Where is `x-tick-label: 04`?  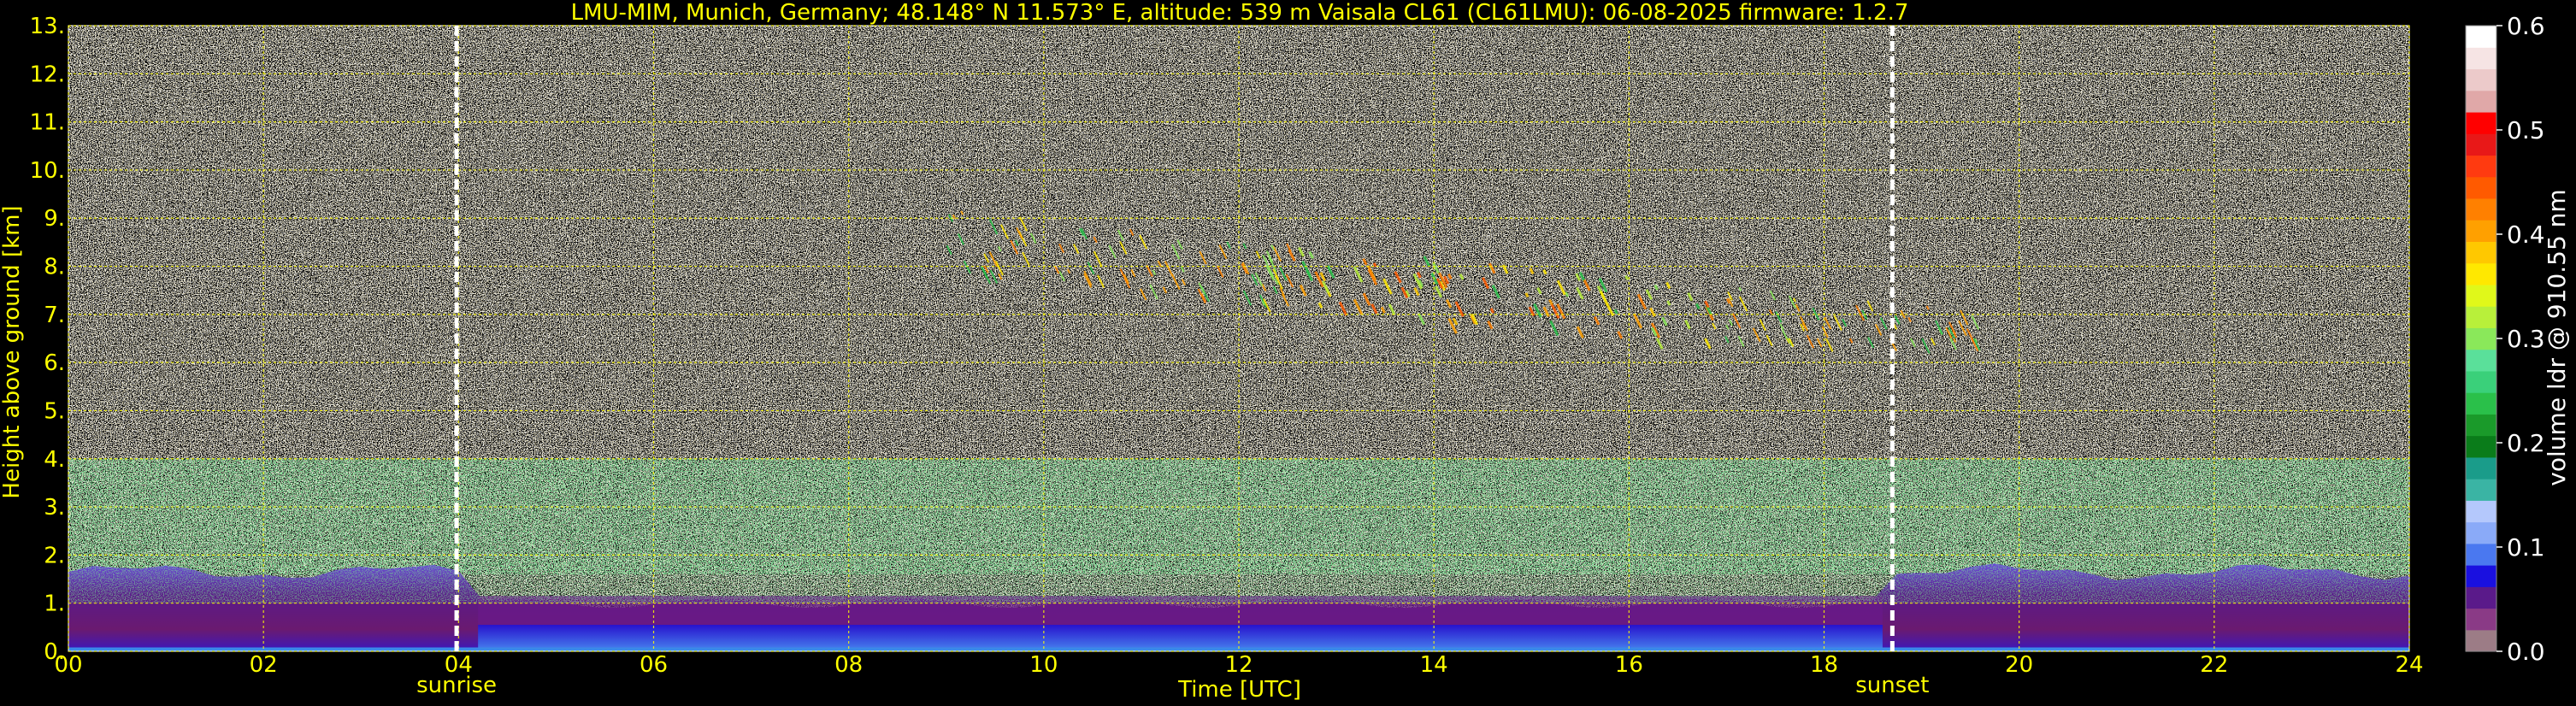
x-tick-label: 04 is located at coordinates (459, 665).